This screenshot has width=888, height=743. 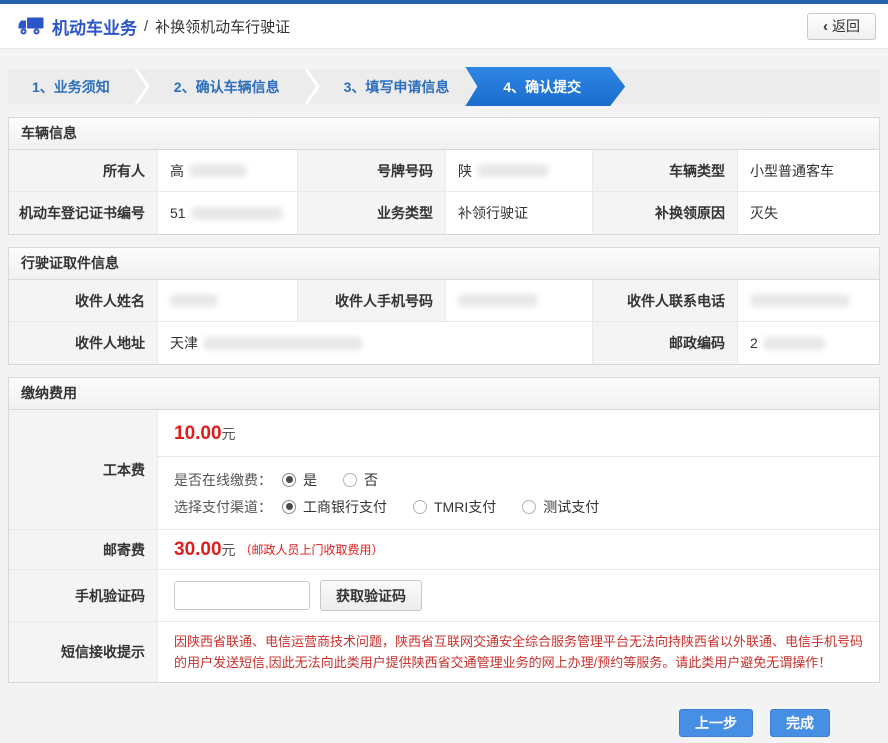 What do you see at coordinates (310, 479) in the screenshot?
I see `radio-label-yes: 是` at bounding box center [310, 479].